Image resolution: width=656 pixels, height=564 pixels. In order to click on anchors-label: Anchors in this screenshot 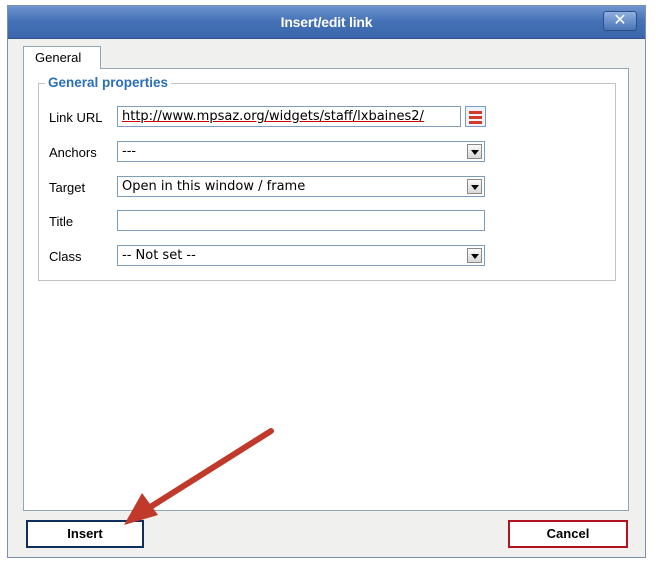, I will do `click(73, 152)`.